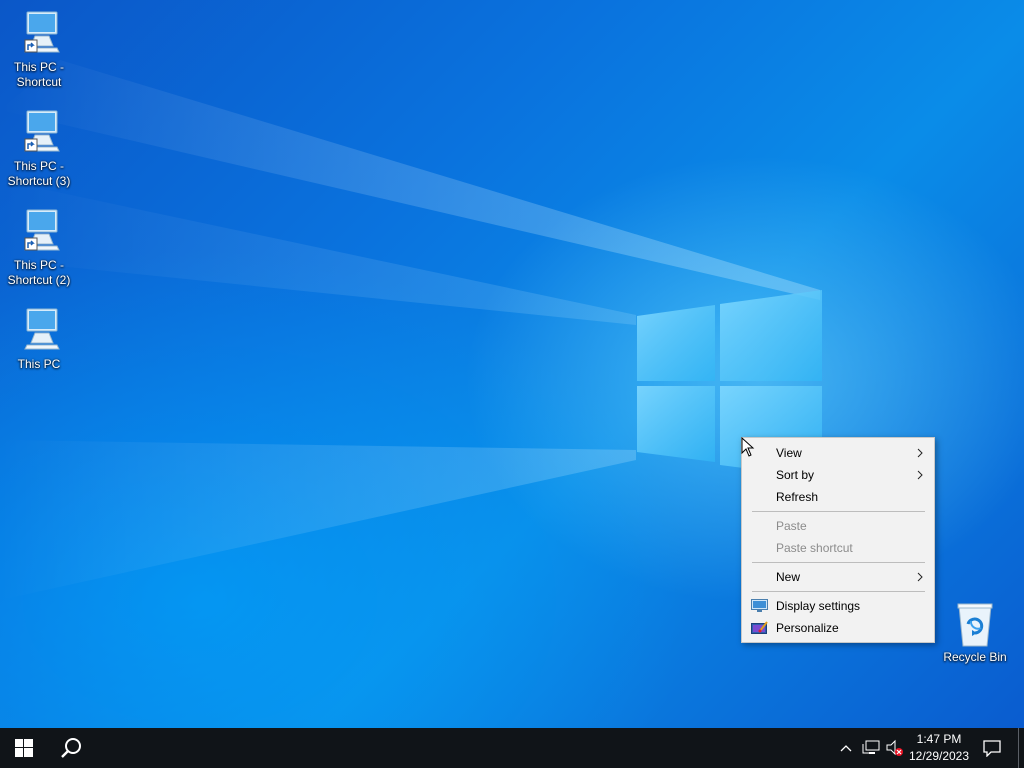 This screenshot has width=1024, height=768. I want to click on desktop-icon-label: Shortcut (3), so click(39, 181).